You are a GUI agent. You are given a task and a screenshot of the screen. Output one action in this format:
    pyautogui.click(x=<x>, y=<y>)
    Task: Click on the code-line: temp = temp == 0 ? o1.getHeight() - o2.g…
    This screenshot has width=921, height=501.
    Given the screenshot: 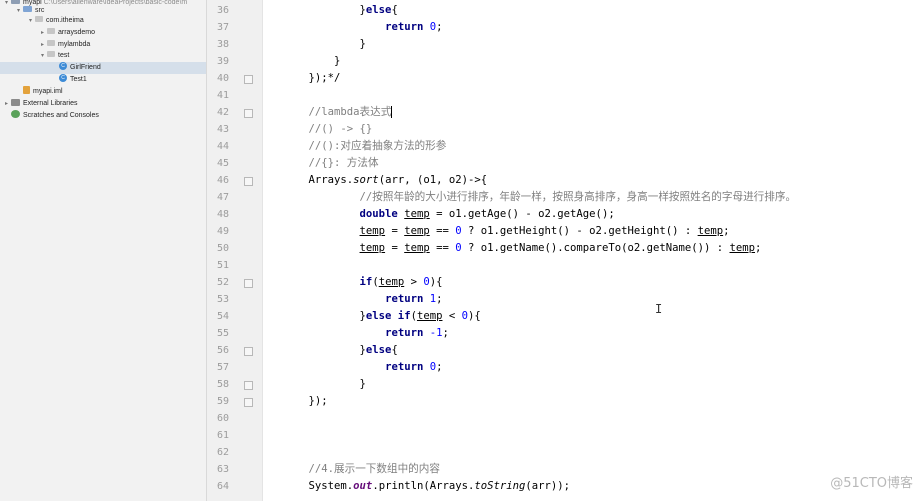 What is the action you would take?
    pyautogui.click(x=506, y=231)
    